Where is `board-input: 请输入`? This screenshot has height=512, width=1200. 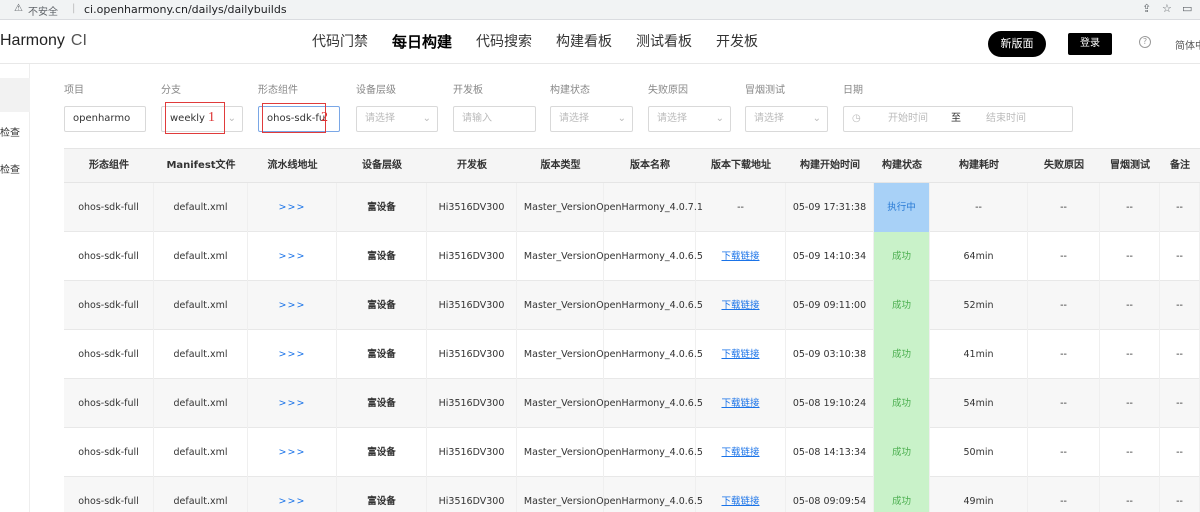 board-input: 请输入 is located at coordinates (494, 119).